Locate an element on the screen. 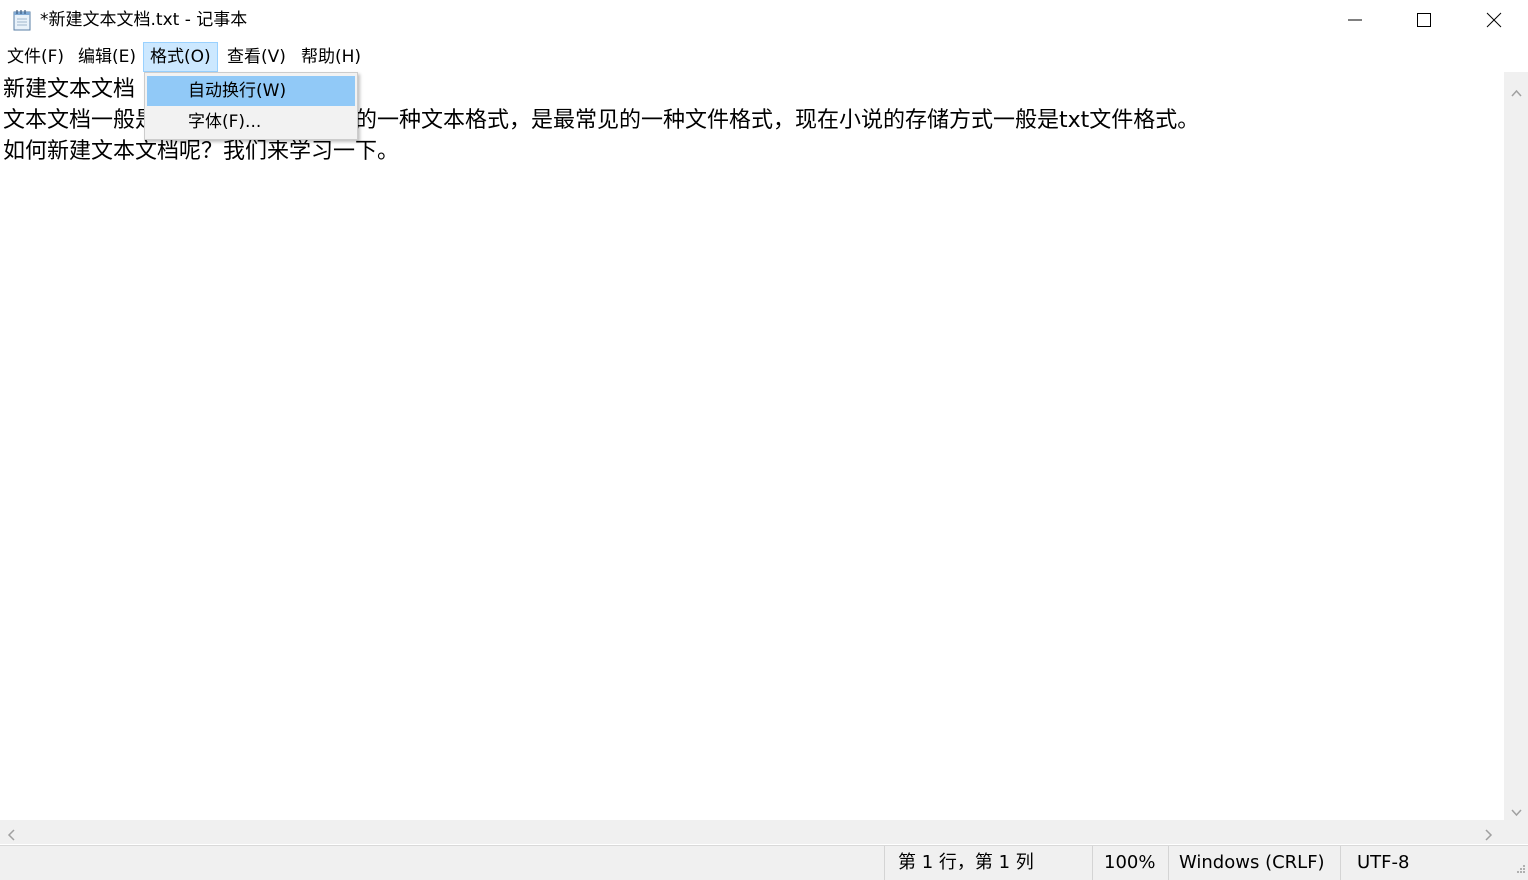 This screenshot has height=880, width=1528. minimize-icon is located at coordinates (1355, 20).